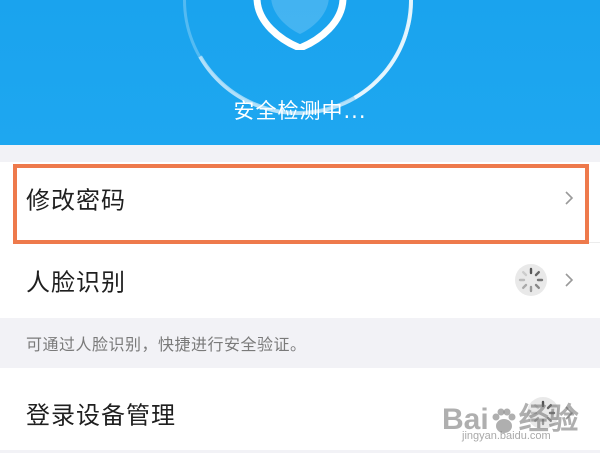 The image size is (600, 453). I want to click on menu-item-label: 人脸识别, so click(76, 282).